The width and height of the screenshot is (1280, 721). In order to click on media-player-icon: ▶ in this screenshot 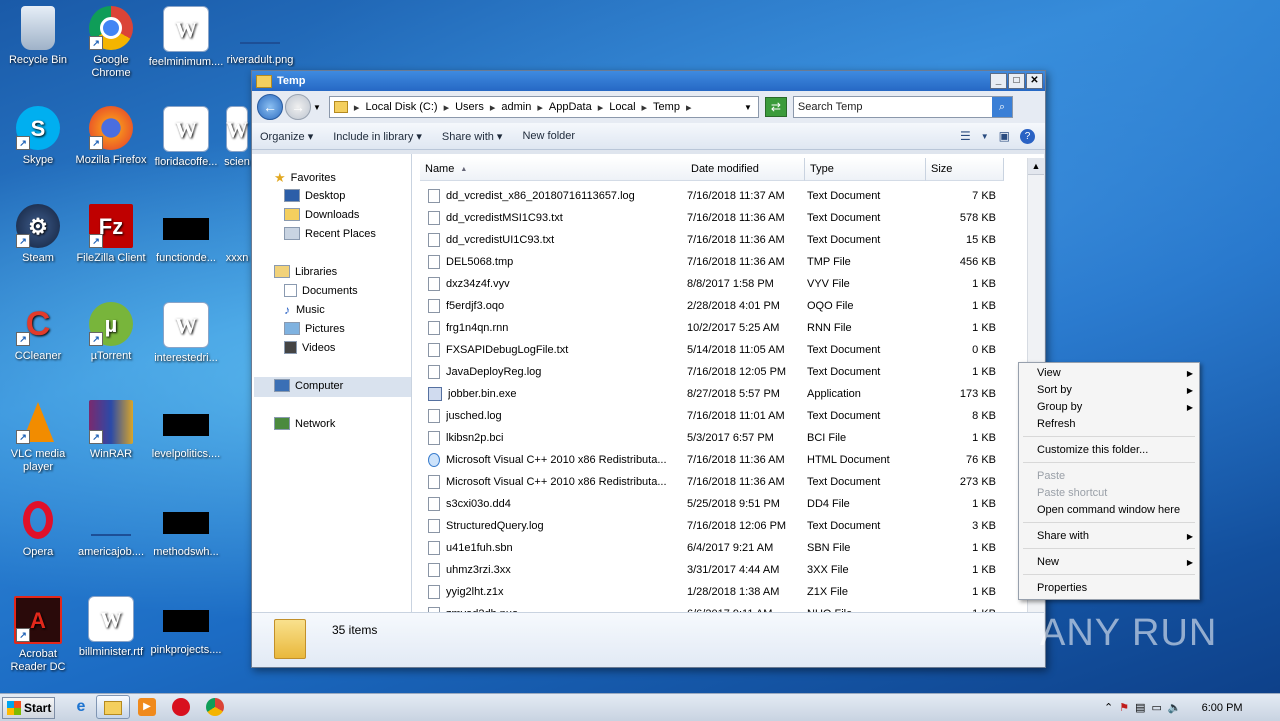, I will do `click(147, 707)`.